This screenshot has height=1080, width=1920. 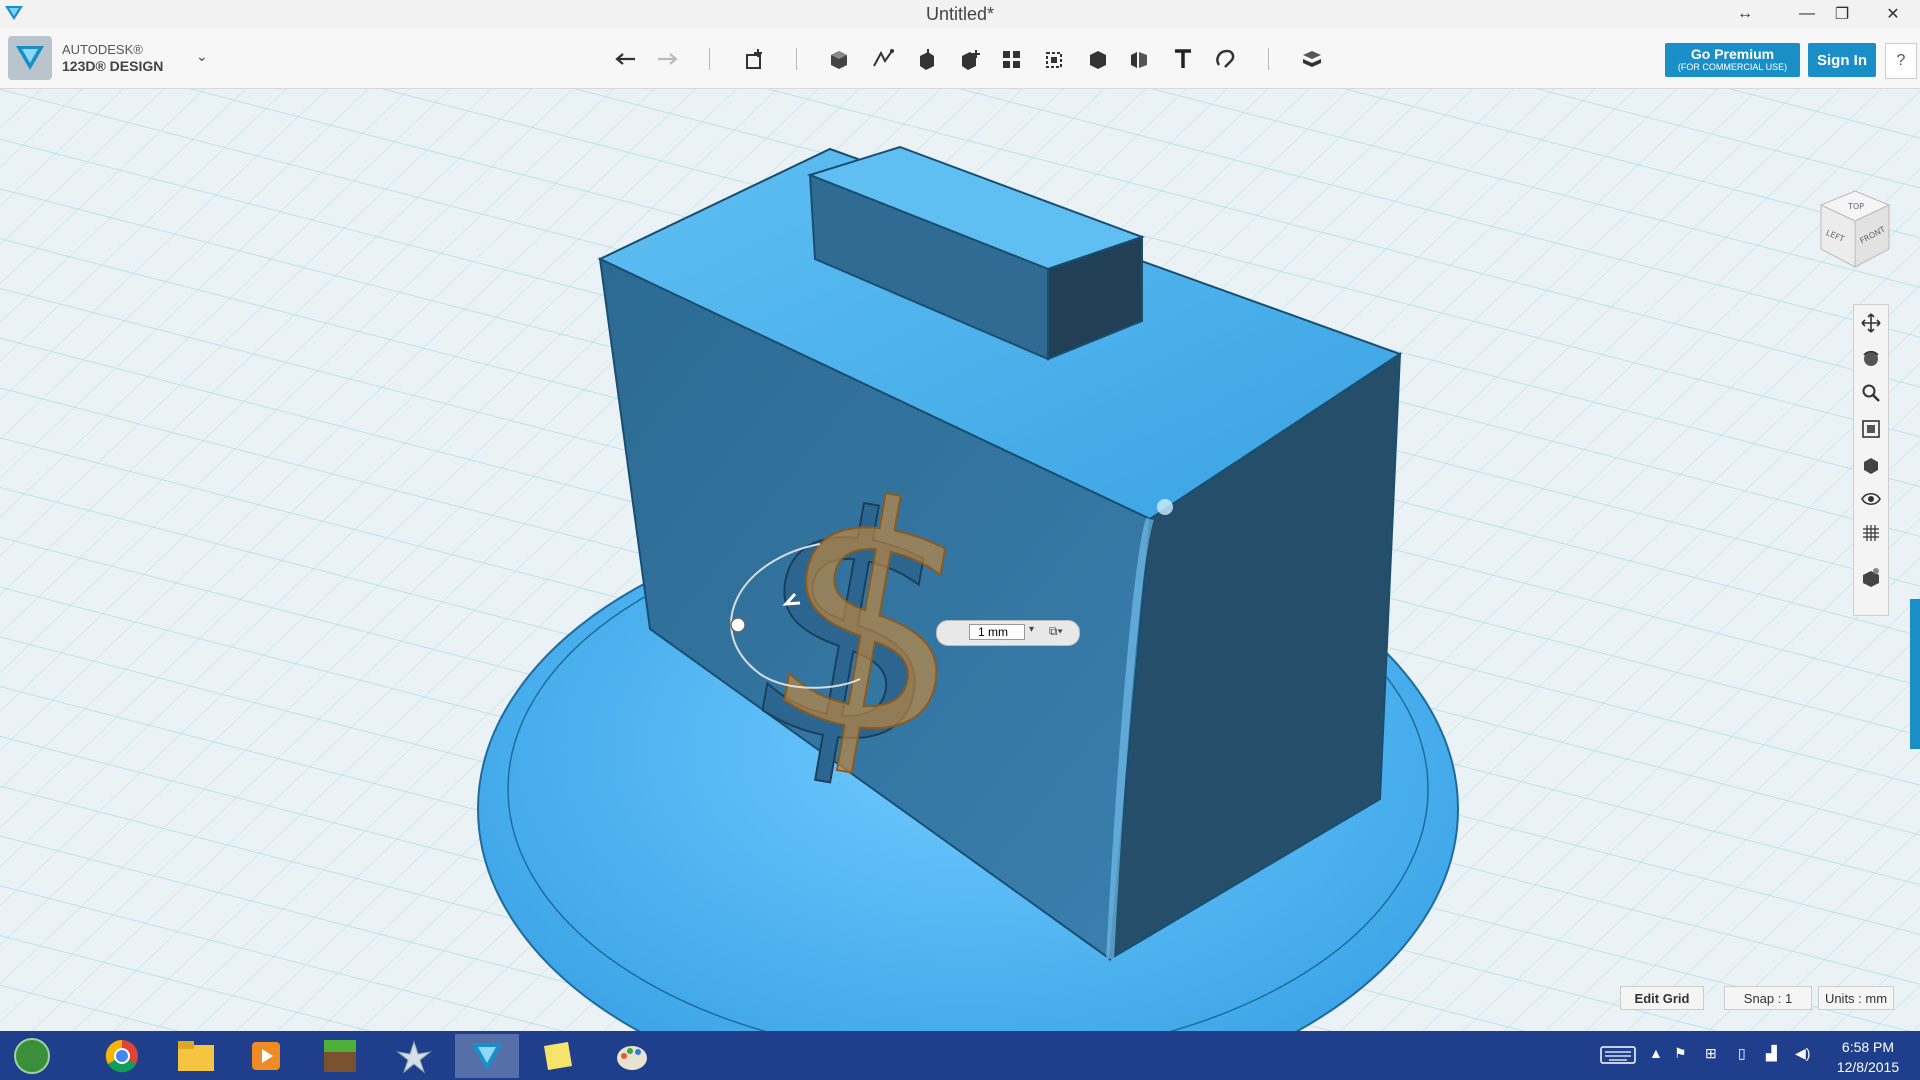 I want to click on battery-icon: ▯, so click(x=1742, y=1053).